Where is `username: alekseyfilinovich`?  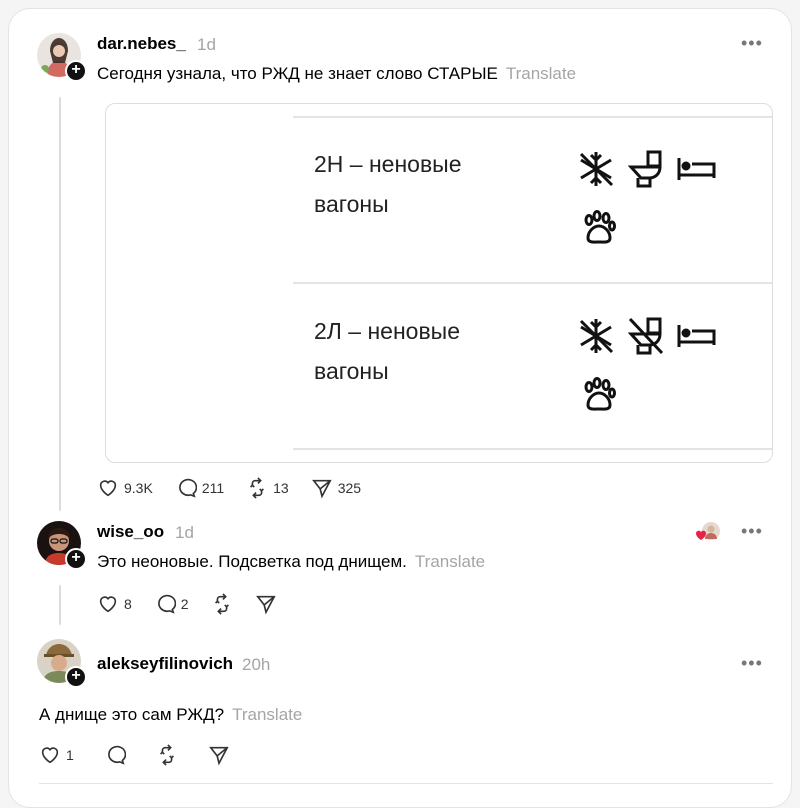 username: alekseyfilinovich is located at coordinates (165, 664).